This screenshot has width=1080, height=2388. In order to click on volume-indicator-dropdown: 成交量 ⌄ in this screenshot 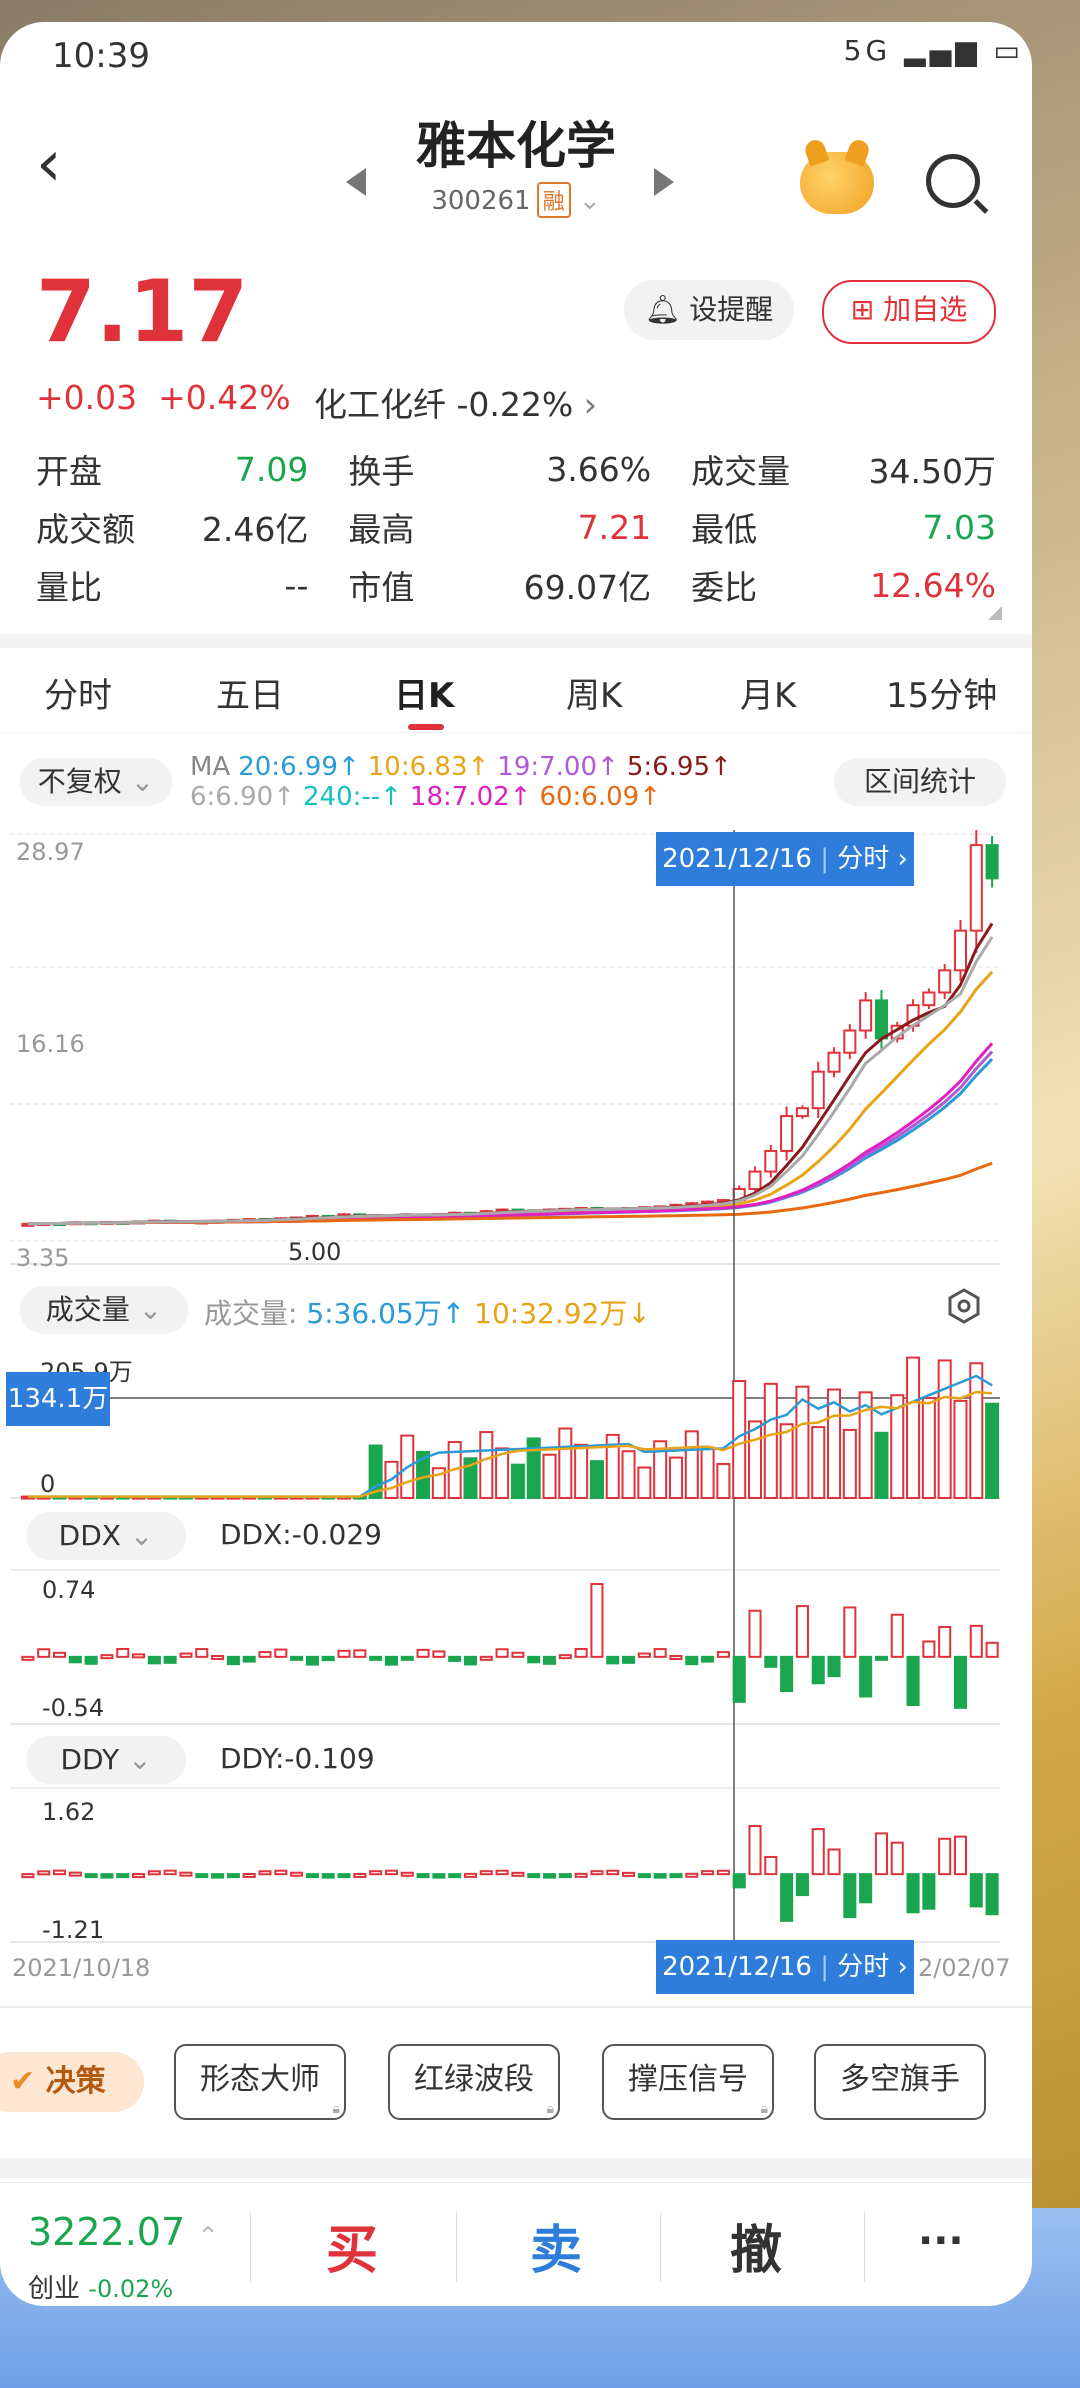, I will do `click(104, 1310)`.